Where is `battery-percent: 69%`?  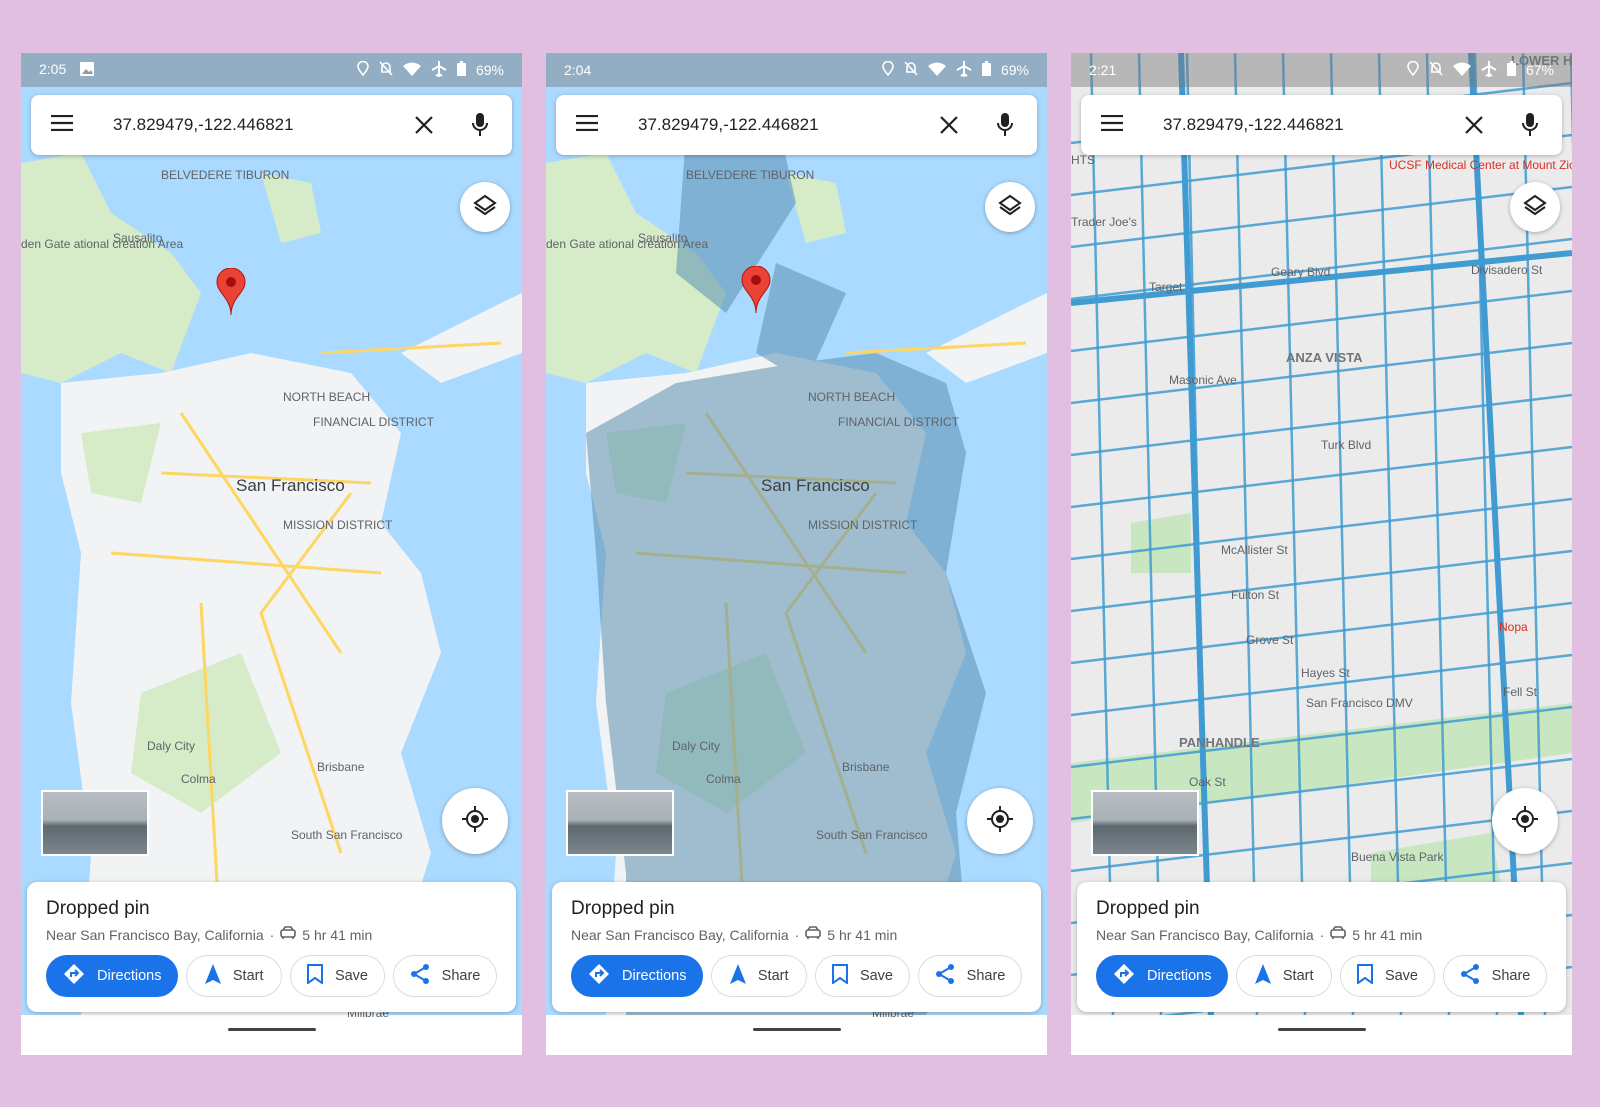 battery-percent: 69% is located at coordinates (489, 70).